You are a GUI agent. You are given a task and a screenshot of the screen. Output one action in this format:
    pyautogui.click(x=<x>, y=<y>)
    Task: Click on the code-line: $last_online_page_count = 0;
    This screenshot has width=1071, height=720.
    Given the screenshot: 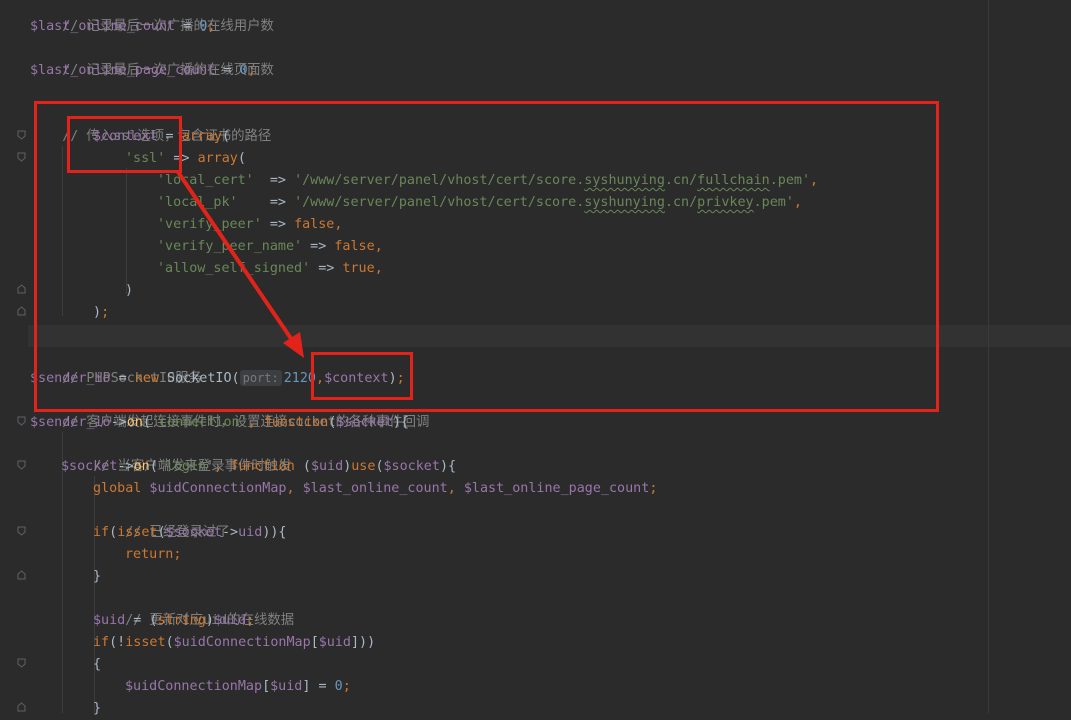 What is the action you would take?
    pyautogui.click(x=143, y=71)
    